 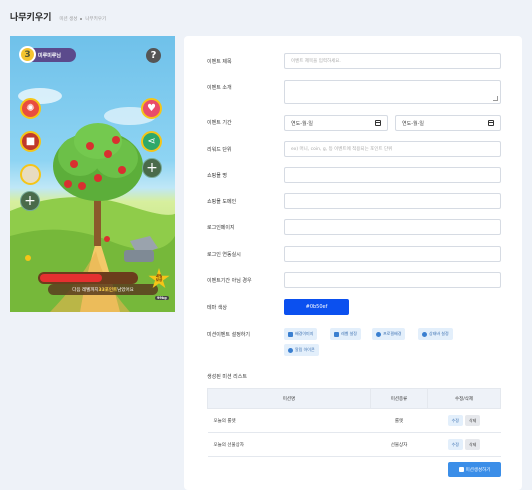 What do you see at coordinates (392, 92) in the screenshot?
I see `intro-textarea` at bounding box center [392, 92].